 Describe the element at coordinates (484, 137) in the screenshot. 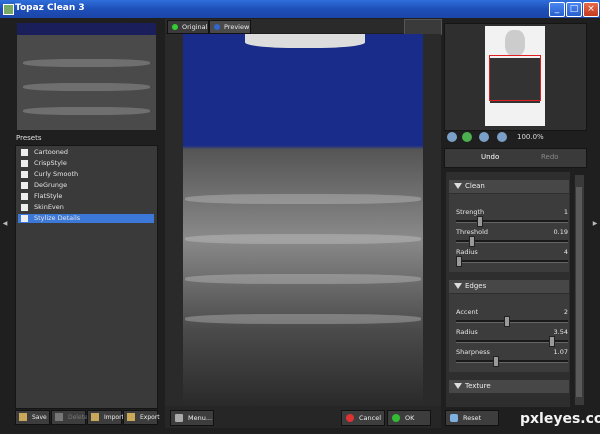

I see `fit-icon` at that location.